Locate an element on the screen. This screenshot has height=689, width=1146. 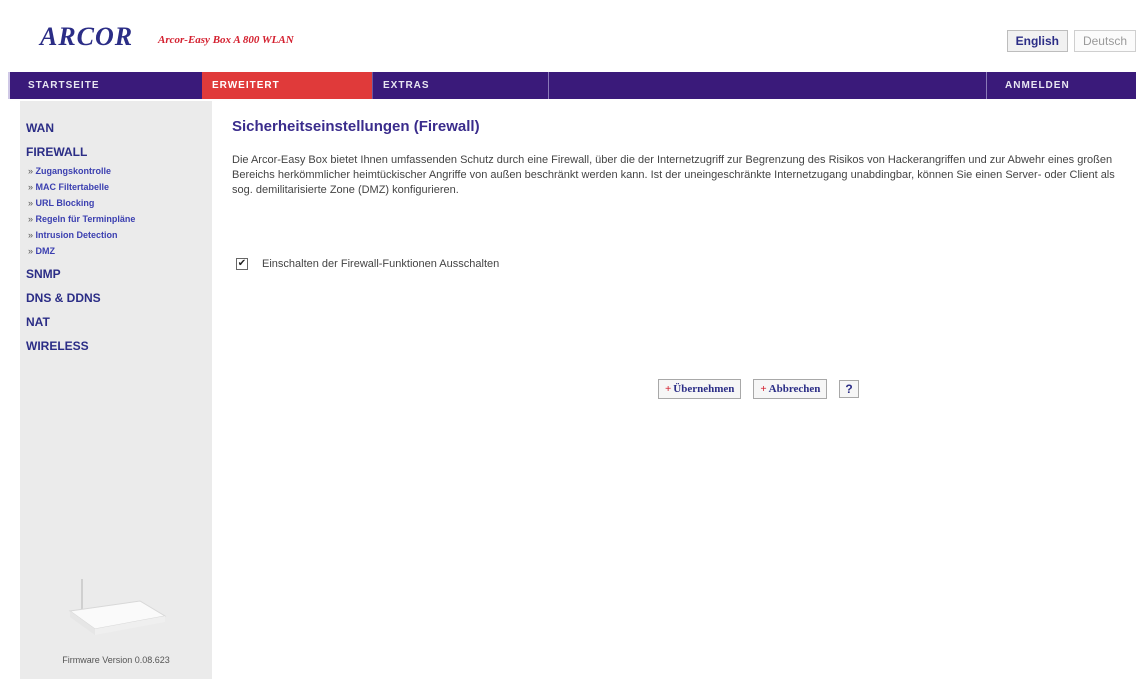
nav-erweitert: ERWEITERT is located at coordinates (287, 85).